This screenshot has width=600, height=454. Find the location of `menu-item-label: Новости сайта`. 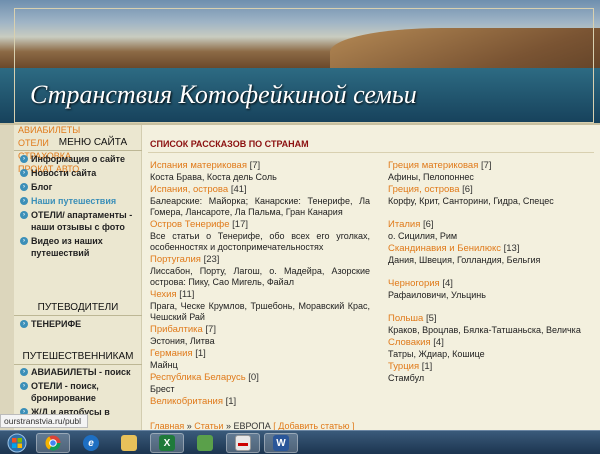

menu-item-label: Новости сайта is located at coordinates (64, 173).